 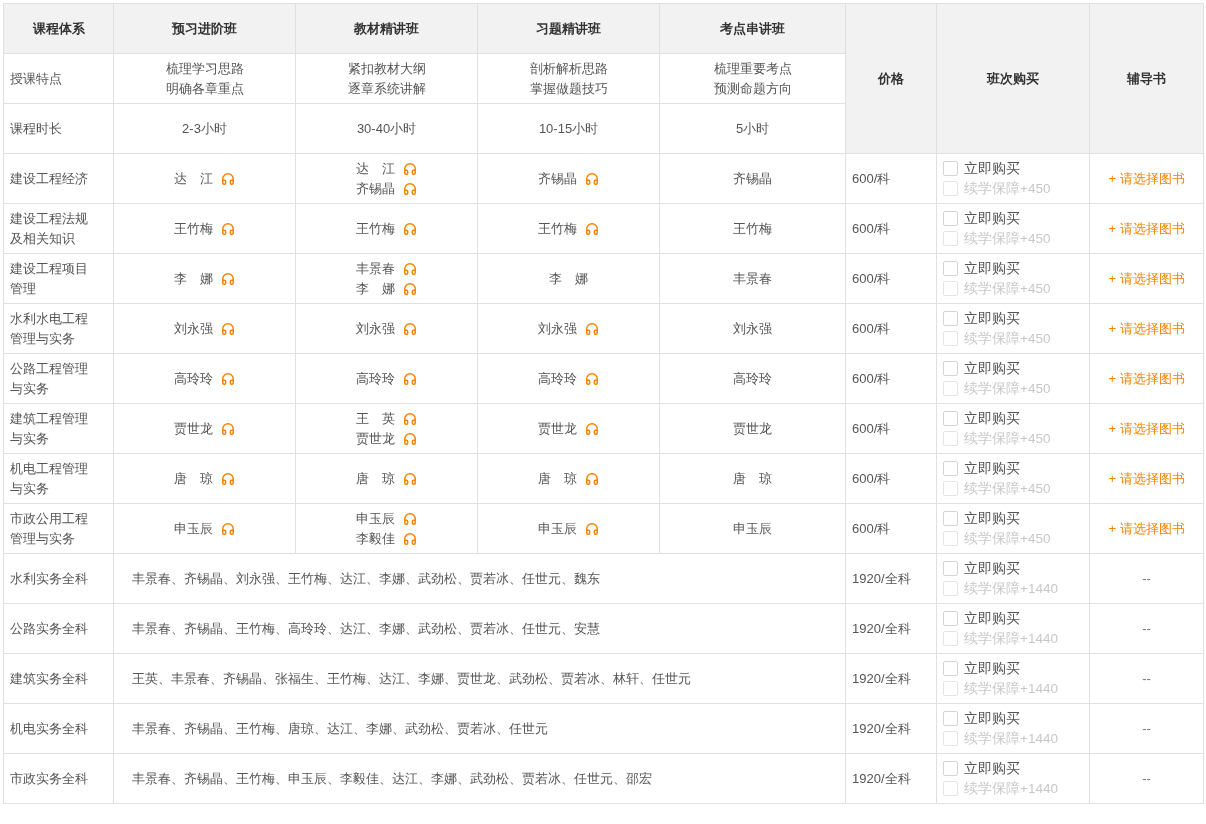 What do you see at coordinates (49, 478) in the screenshot?
I see `subject-name: 机电工程管理与实务` at bounding box center [49, 478].